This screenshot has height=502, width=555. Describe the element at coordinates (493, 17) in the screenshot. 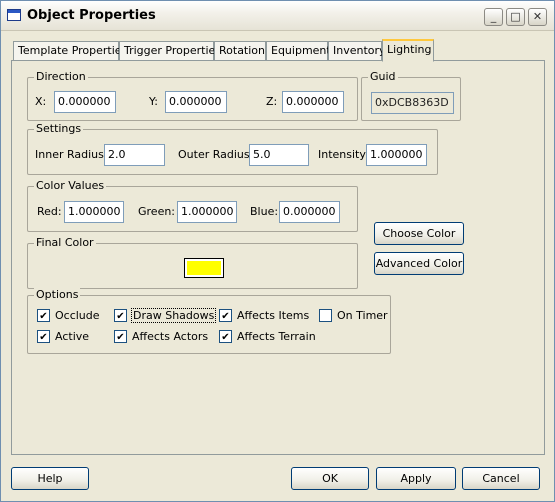

I see `minimize-button: _` at that location.